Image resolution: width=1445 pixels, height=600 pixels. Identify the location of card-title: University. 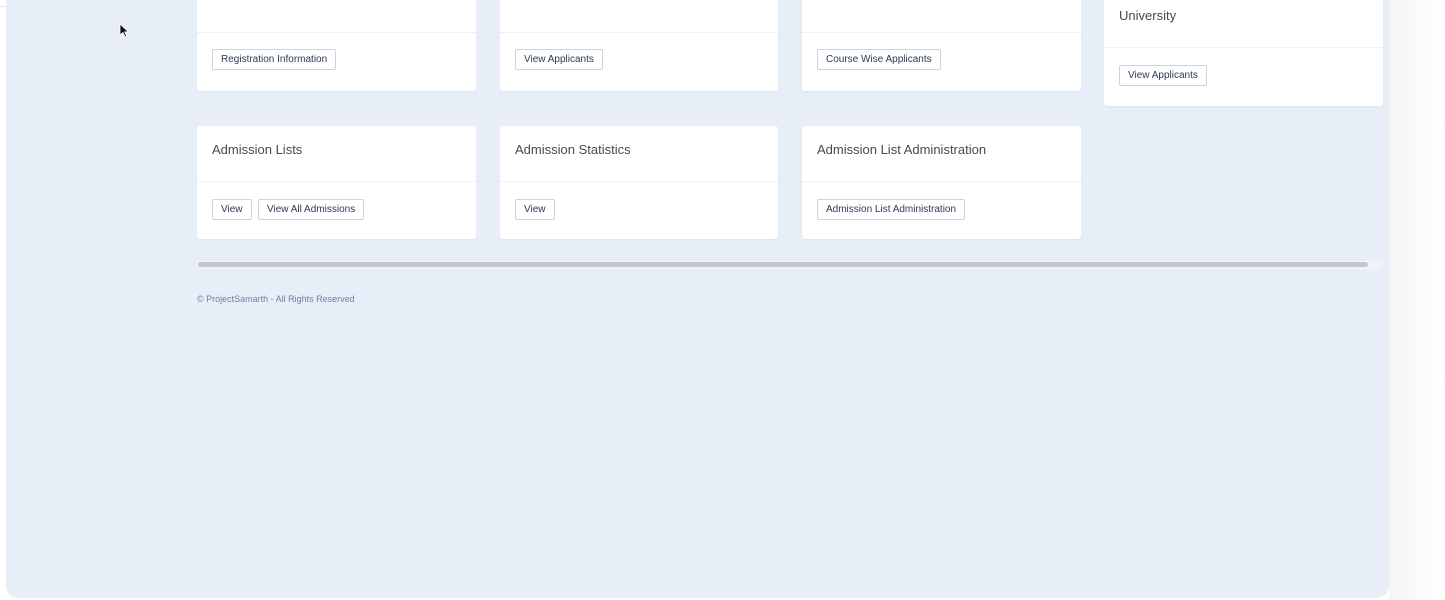
(1148, 15).